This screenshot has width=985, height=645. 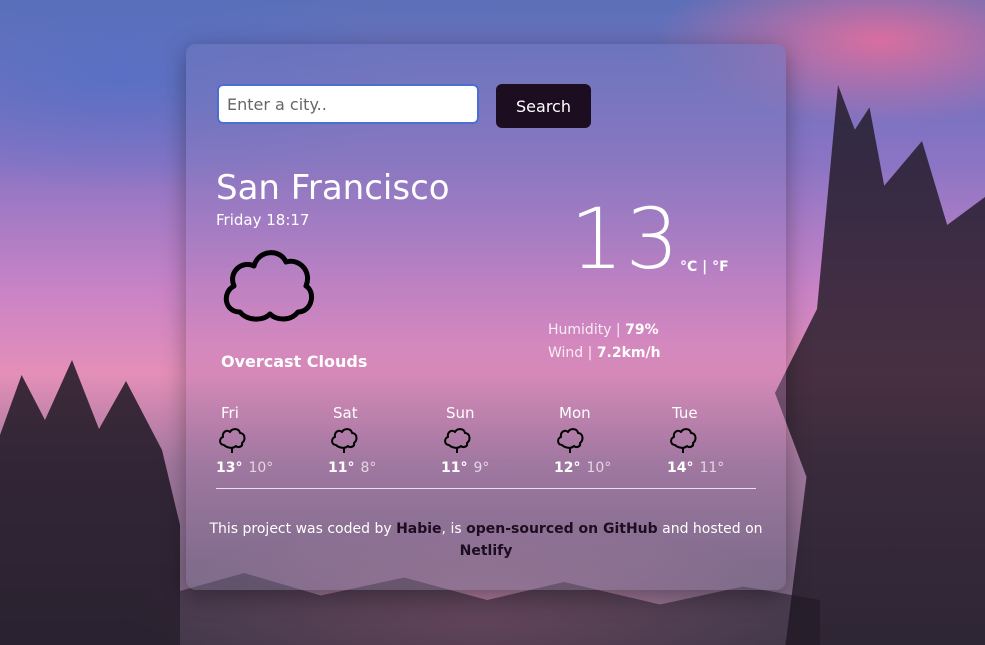 I want to click on weather-stats: Humidity | 79% Wind | 7.2km/h, so click(x=604, y=342).